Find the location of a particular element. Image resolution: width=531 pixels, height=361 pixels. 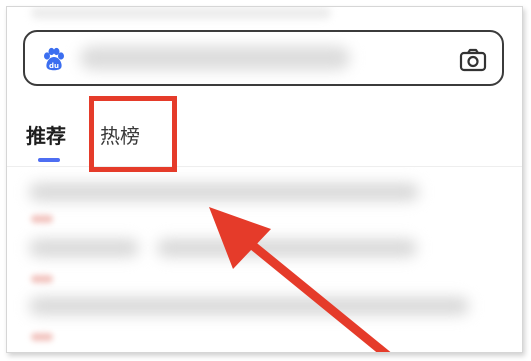

tab-recommend: 推荐 is located at coordinates (46, 136).